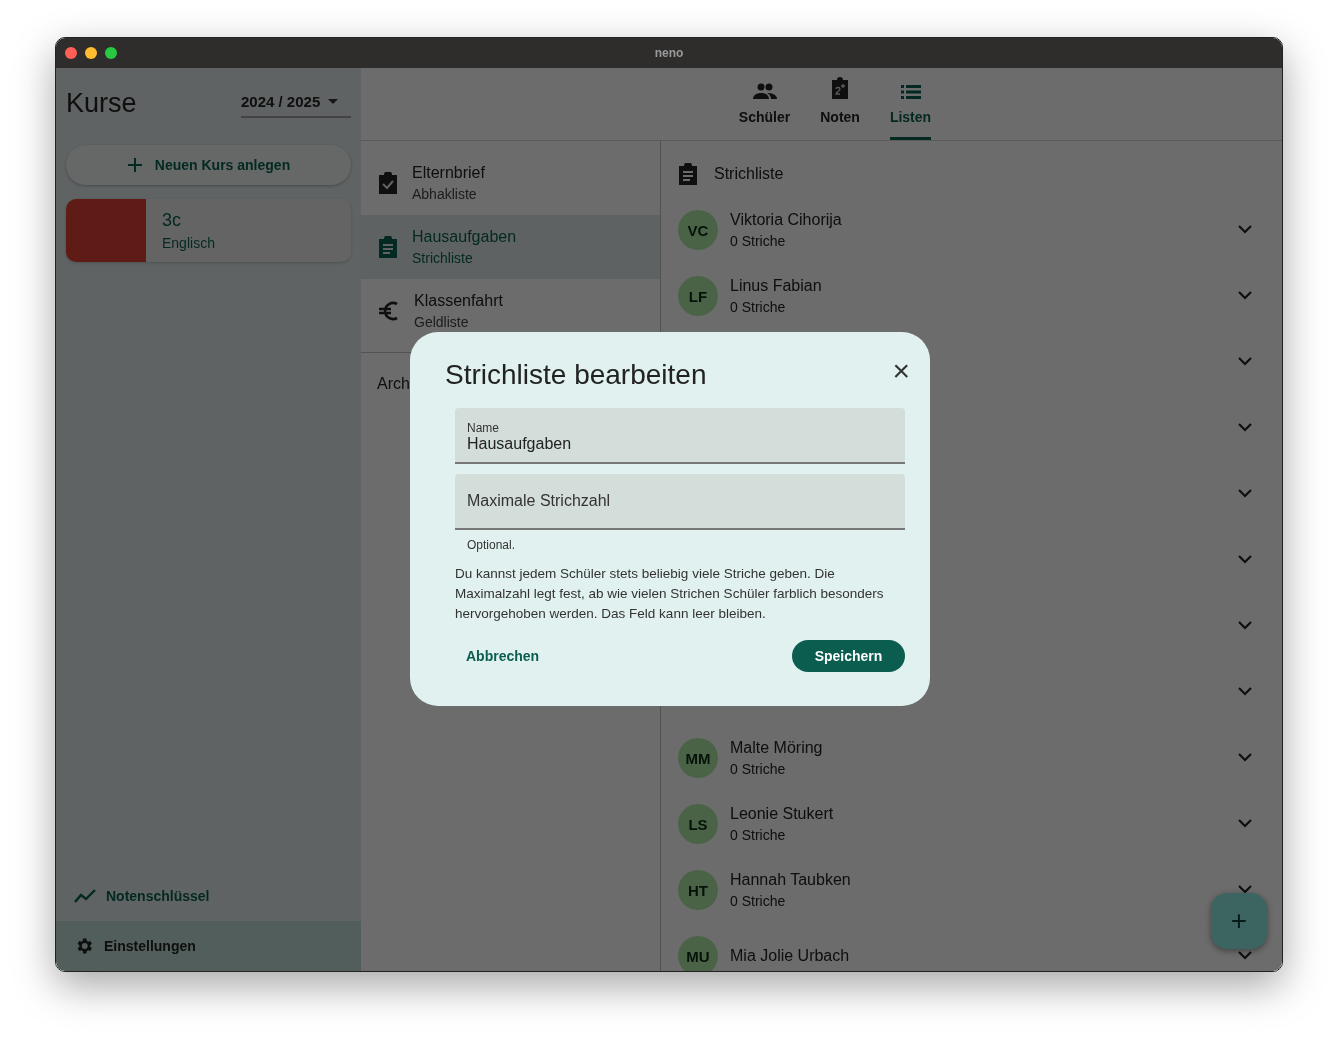  Describe the element at coordinates (576, 375) in the screenshot. I see `dialog-title: Strichliste bearbeiten` at that location.